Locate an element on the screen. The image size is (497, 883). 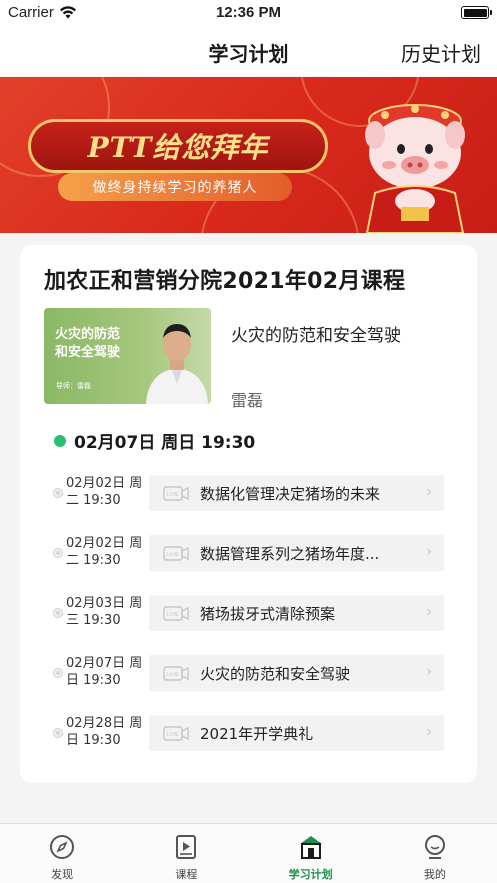
thumbnail-title-line2: 和安全驾驶 is located at coordinates (88, 352).